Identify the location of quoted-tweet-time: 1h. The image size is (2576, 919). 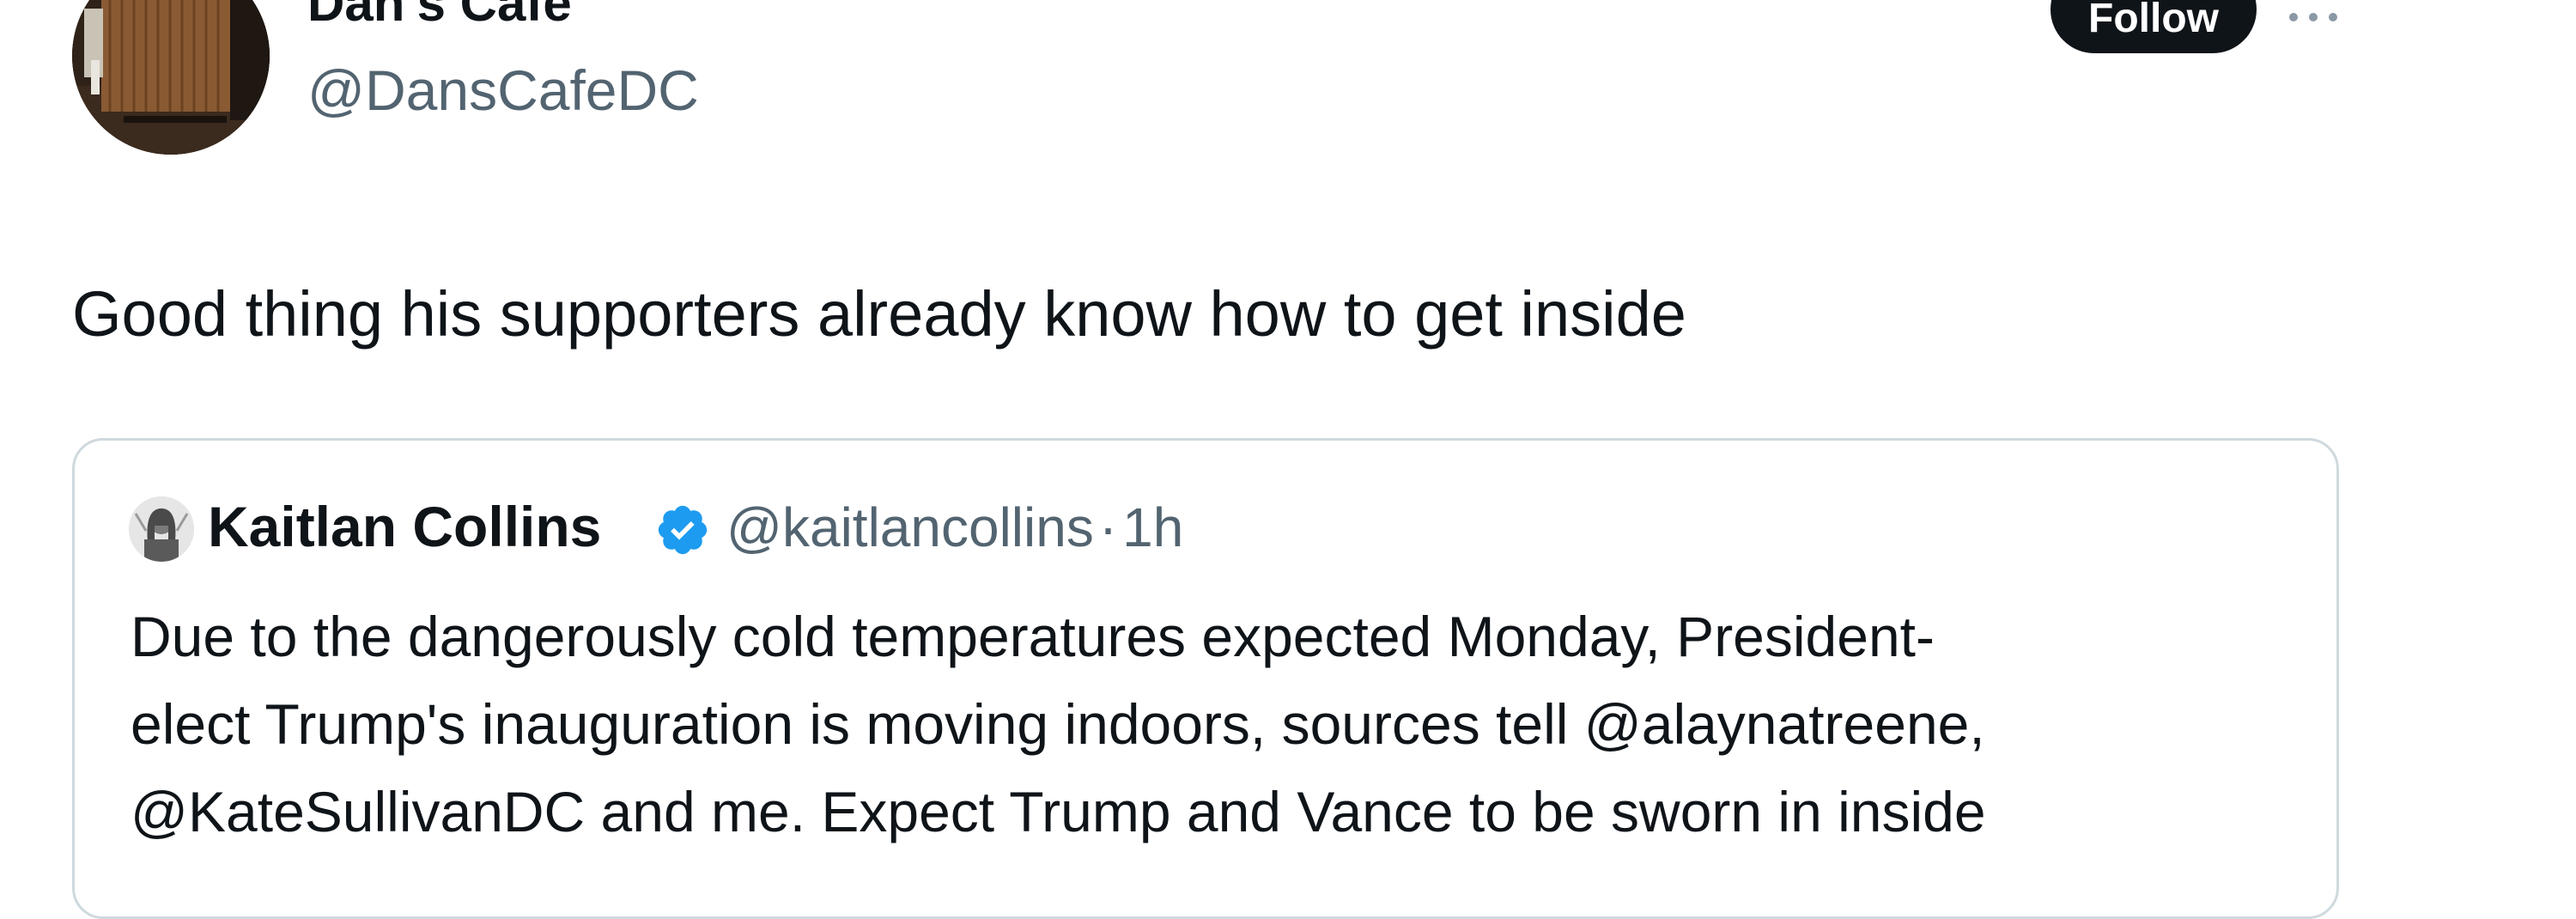
(1152, 527).